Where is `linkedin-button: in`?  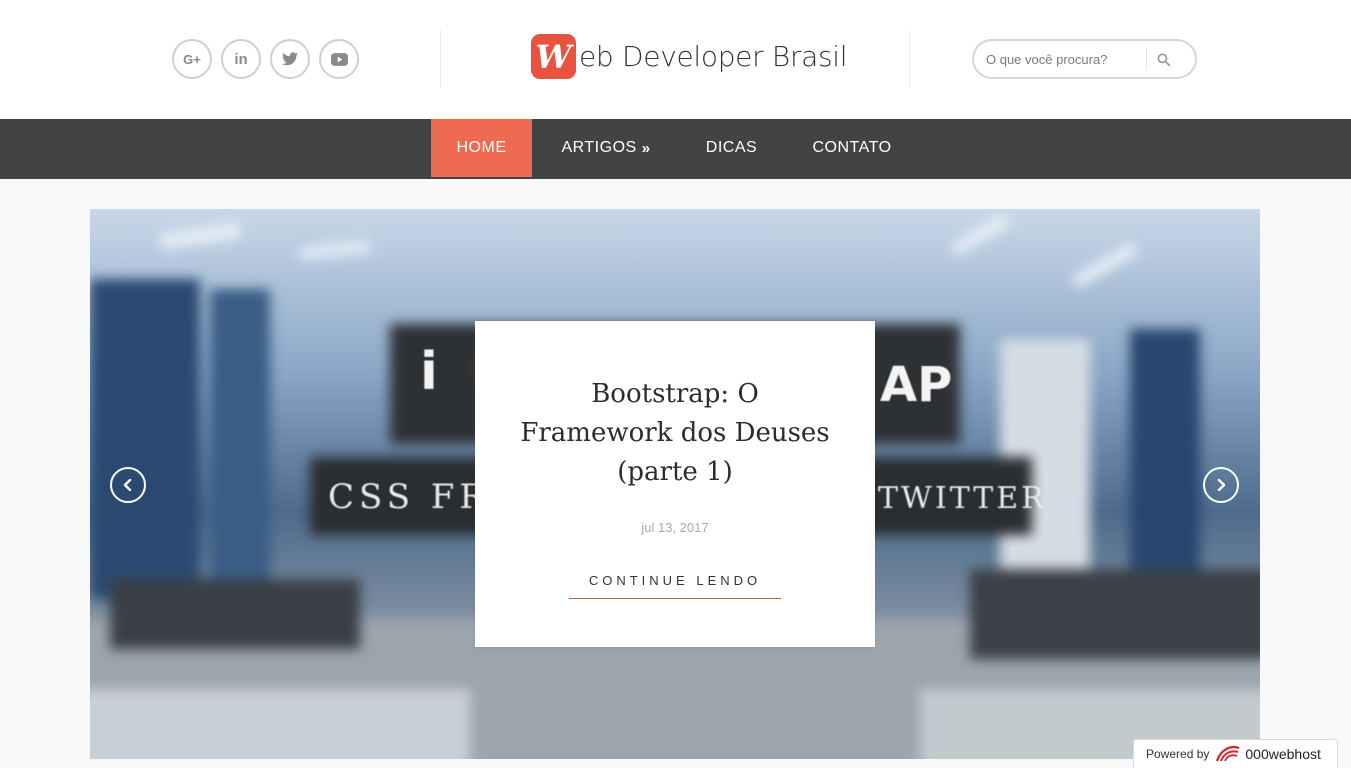
linkedin-button: in is located at coordinates (241, 59).